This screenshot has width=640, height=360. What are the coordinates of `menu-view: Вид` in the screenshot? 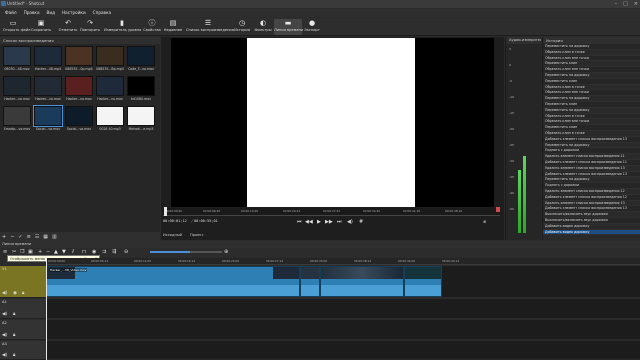 It's located at (51, 13).